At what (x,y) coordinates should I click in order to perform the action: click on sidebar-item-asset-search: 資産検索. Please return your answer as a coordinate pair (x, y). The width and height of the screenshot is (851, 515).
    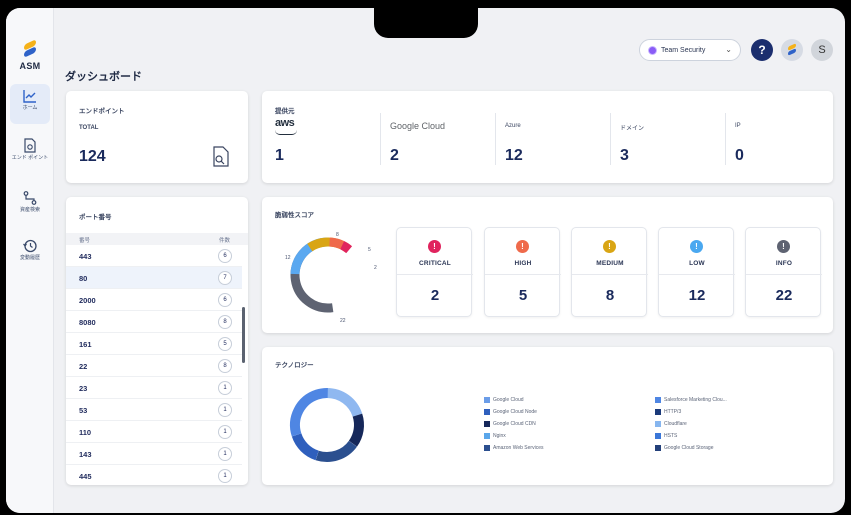
    Looking at the image, I should click on (30, 206).